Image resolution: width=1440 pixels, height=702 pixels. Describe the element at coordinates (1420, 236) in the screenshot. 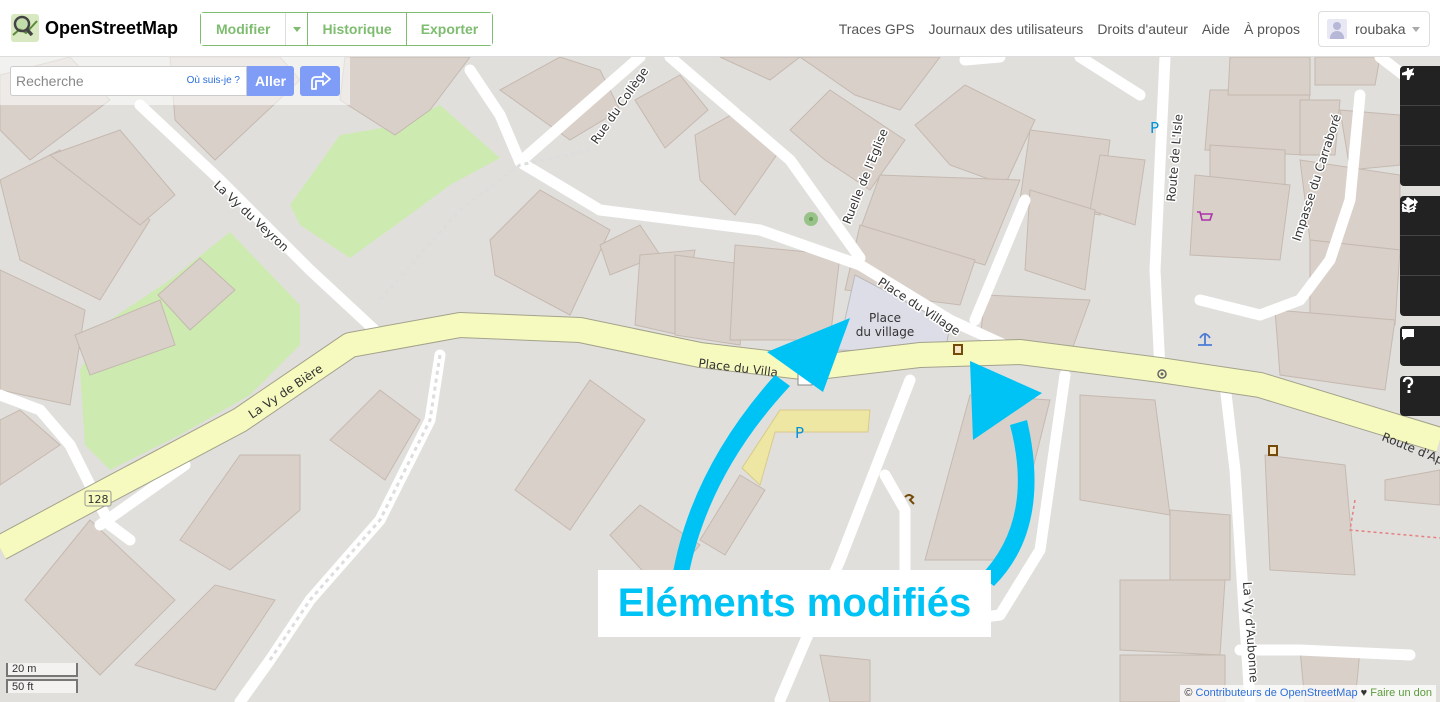

I see `map-info-button` at that location.